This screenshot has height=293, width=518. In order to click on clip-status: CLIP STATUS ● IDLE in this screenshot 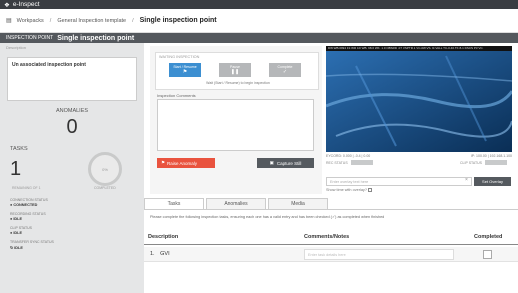, I will do `click(21, 230)`.